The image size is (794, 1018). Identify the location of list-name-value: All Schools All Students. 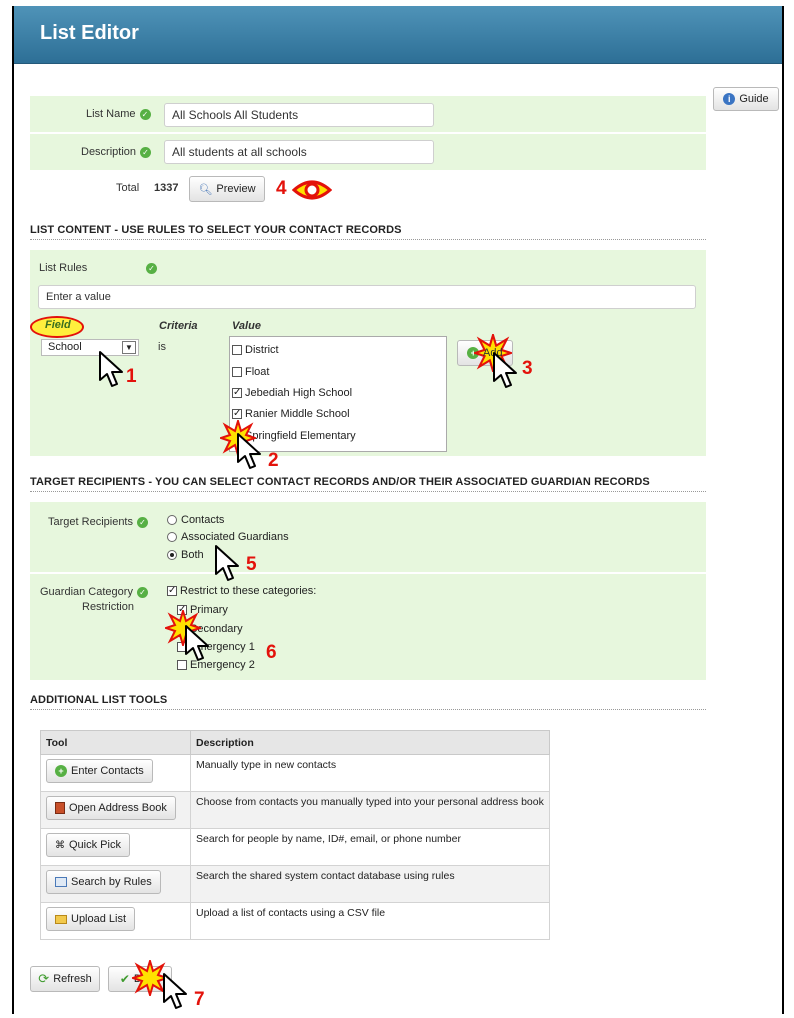
(235, 115).